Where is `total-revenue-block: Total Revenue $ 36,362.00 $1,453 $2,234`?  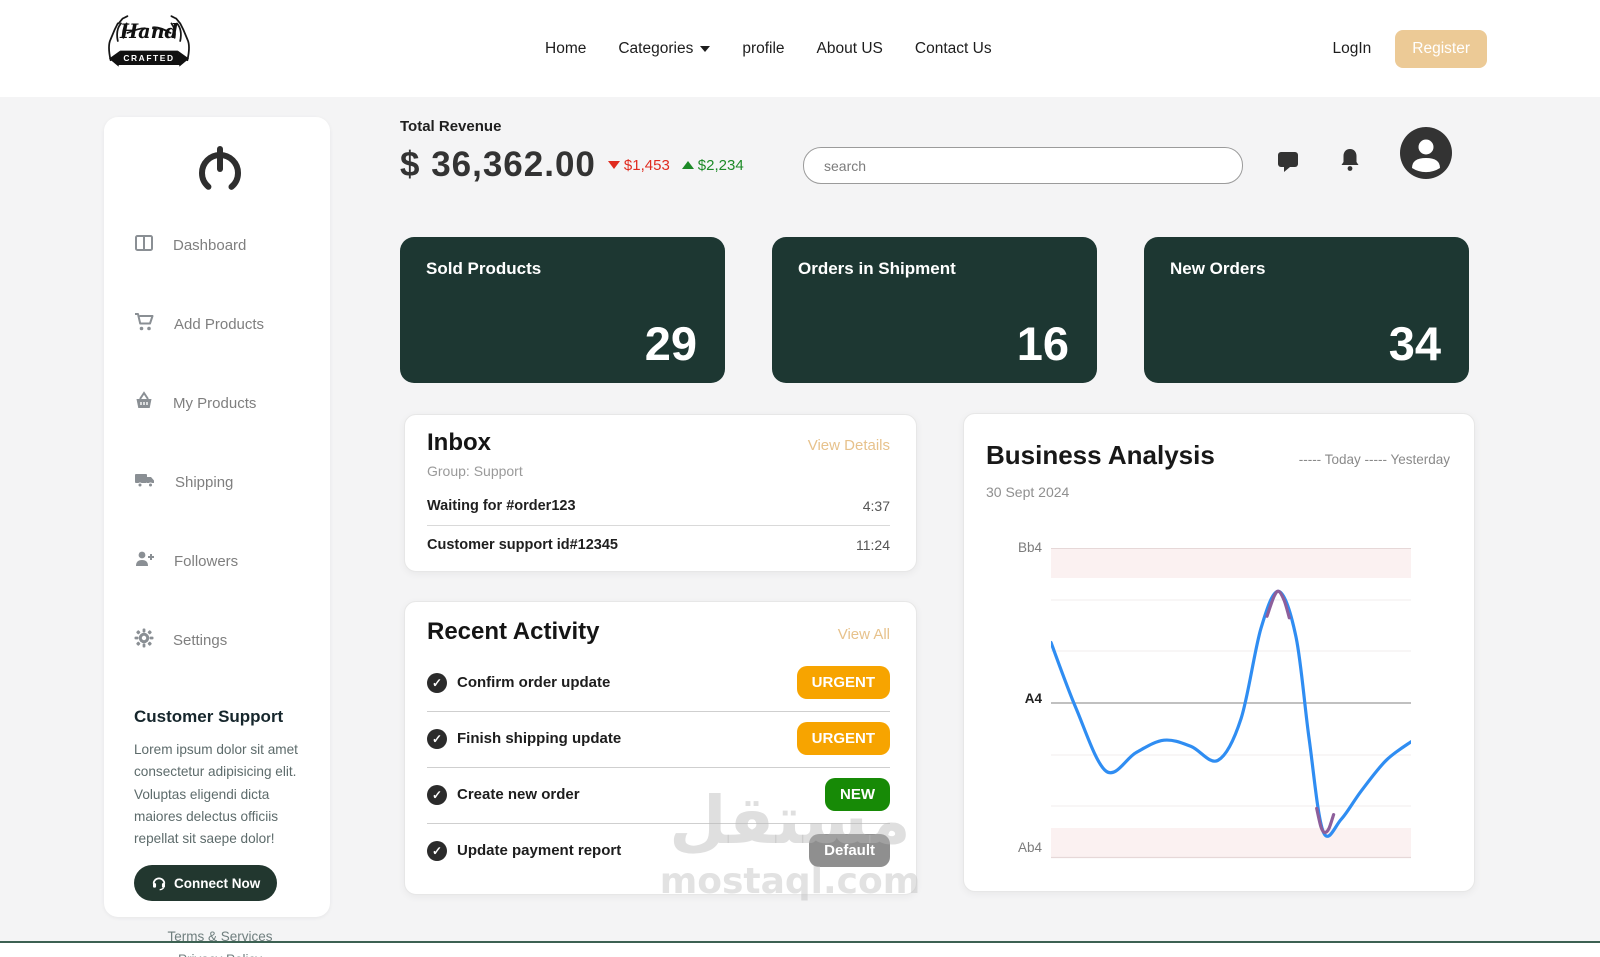
total-revenue-block: Total Revenue $ 36,362.00 $1,453 $2,234 is located at coordinates (572, 151).